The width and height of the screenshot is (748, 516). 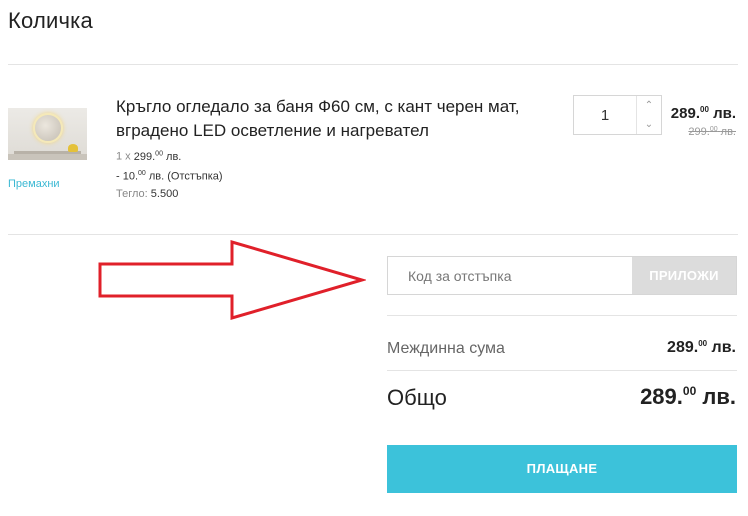 I want to click on page-title: Количка, so click(x=50, y=20).